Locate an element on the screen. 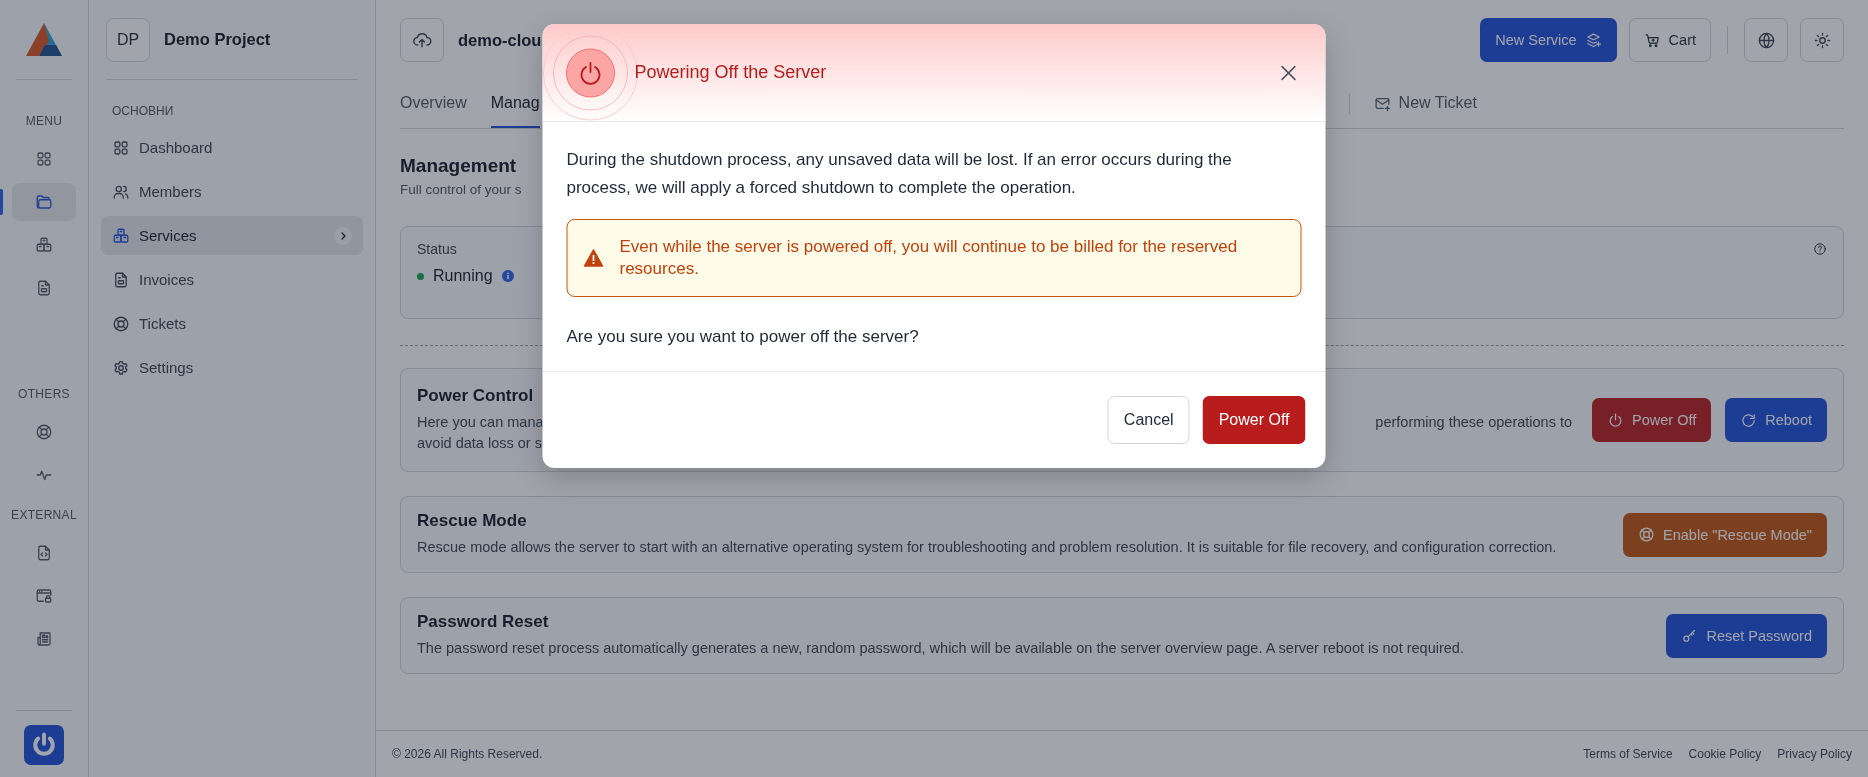  section-subtitle: Full control of your s is located at coordinates (461, 189).